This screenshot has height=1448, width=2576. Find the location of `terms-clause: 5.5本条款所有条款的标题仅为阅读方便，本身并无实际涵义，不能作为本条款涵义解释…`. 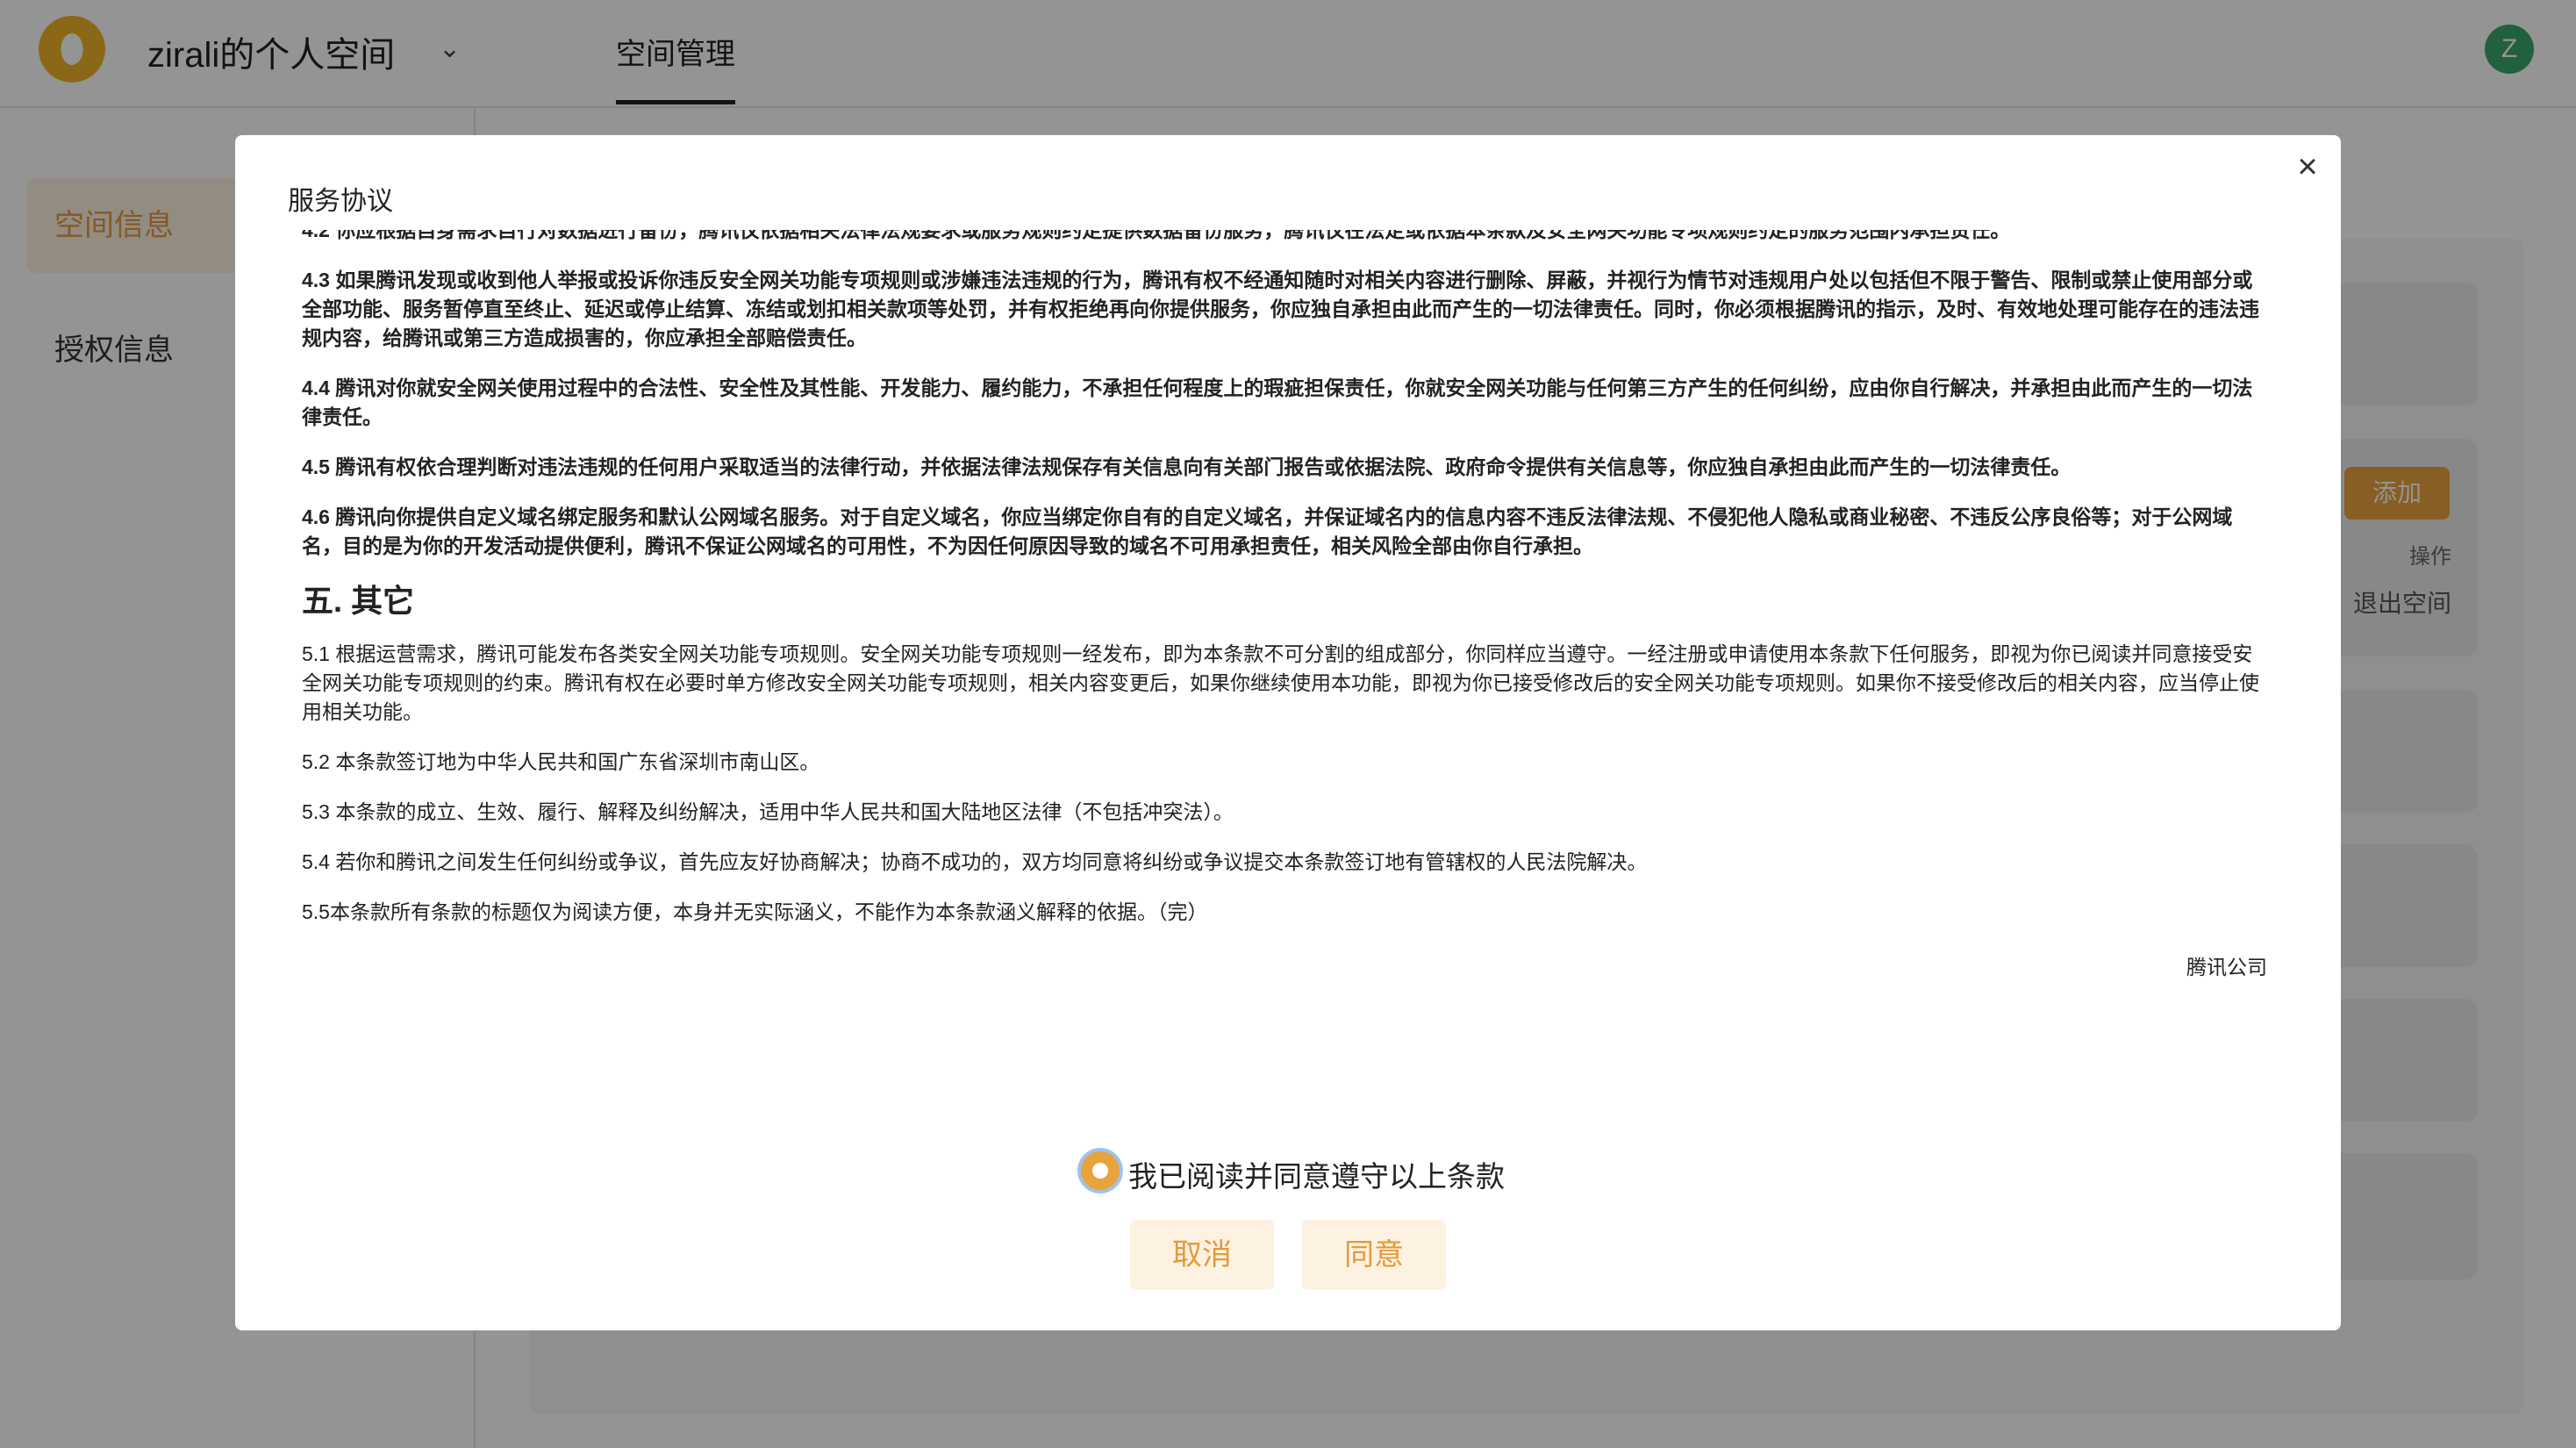

terms-clause: 5.5本条款所有条款的标题仅为阅读方便，本身并无实际涵义，不能作为本条款涵义解释… is located at coordinates (755, 911).